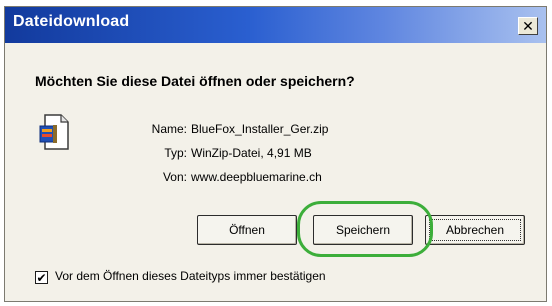 This screenshot has width=552, height=306. I want to click on title-bar: Dateidownload ✕, so click(275, 25).